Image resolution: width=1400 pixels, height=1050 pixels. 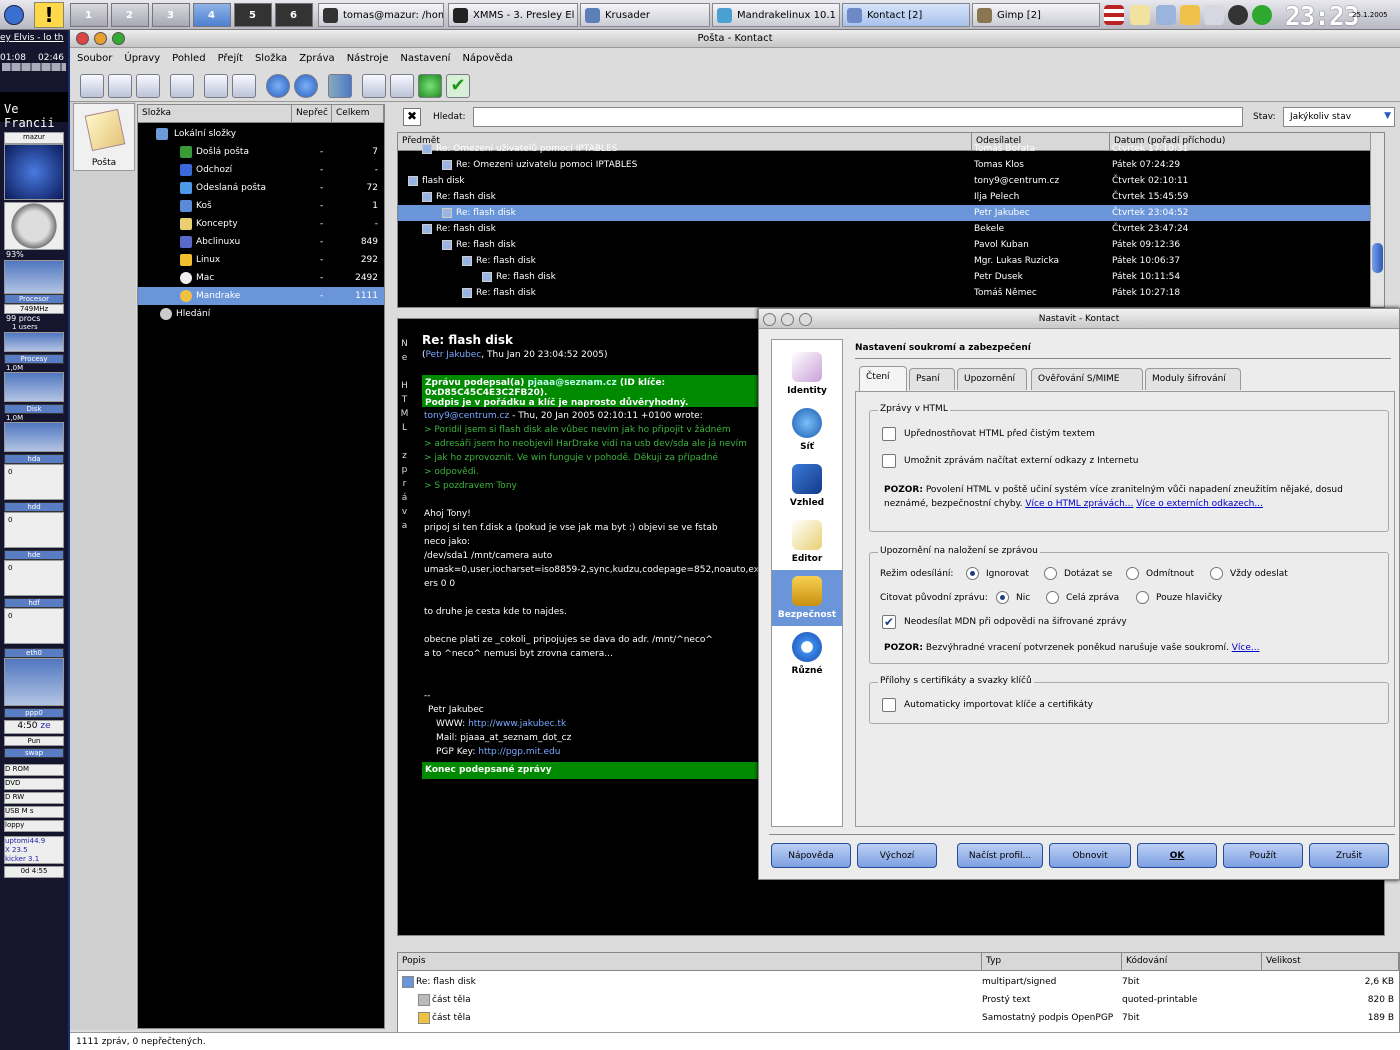 What do you see at coordinates (906, 15) in the screenshot?
I see `task-kontact: Kontact [2]` at bounding box center [906, 15].